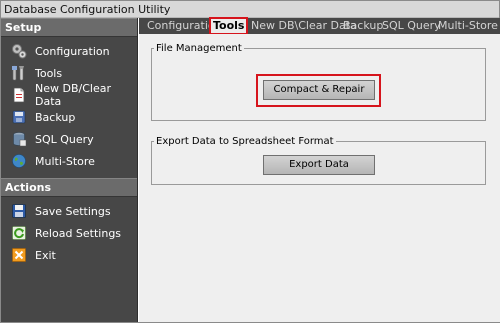 The image size is (500, 323). I want to click on sidebar-item-save-settings: Save Settings, so click(69, 211).